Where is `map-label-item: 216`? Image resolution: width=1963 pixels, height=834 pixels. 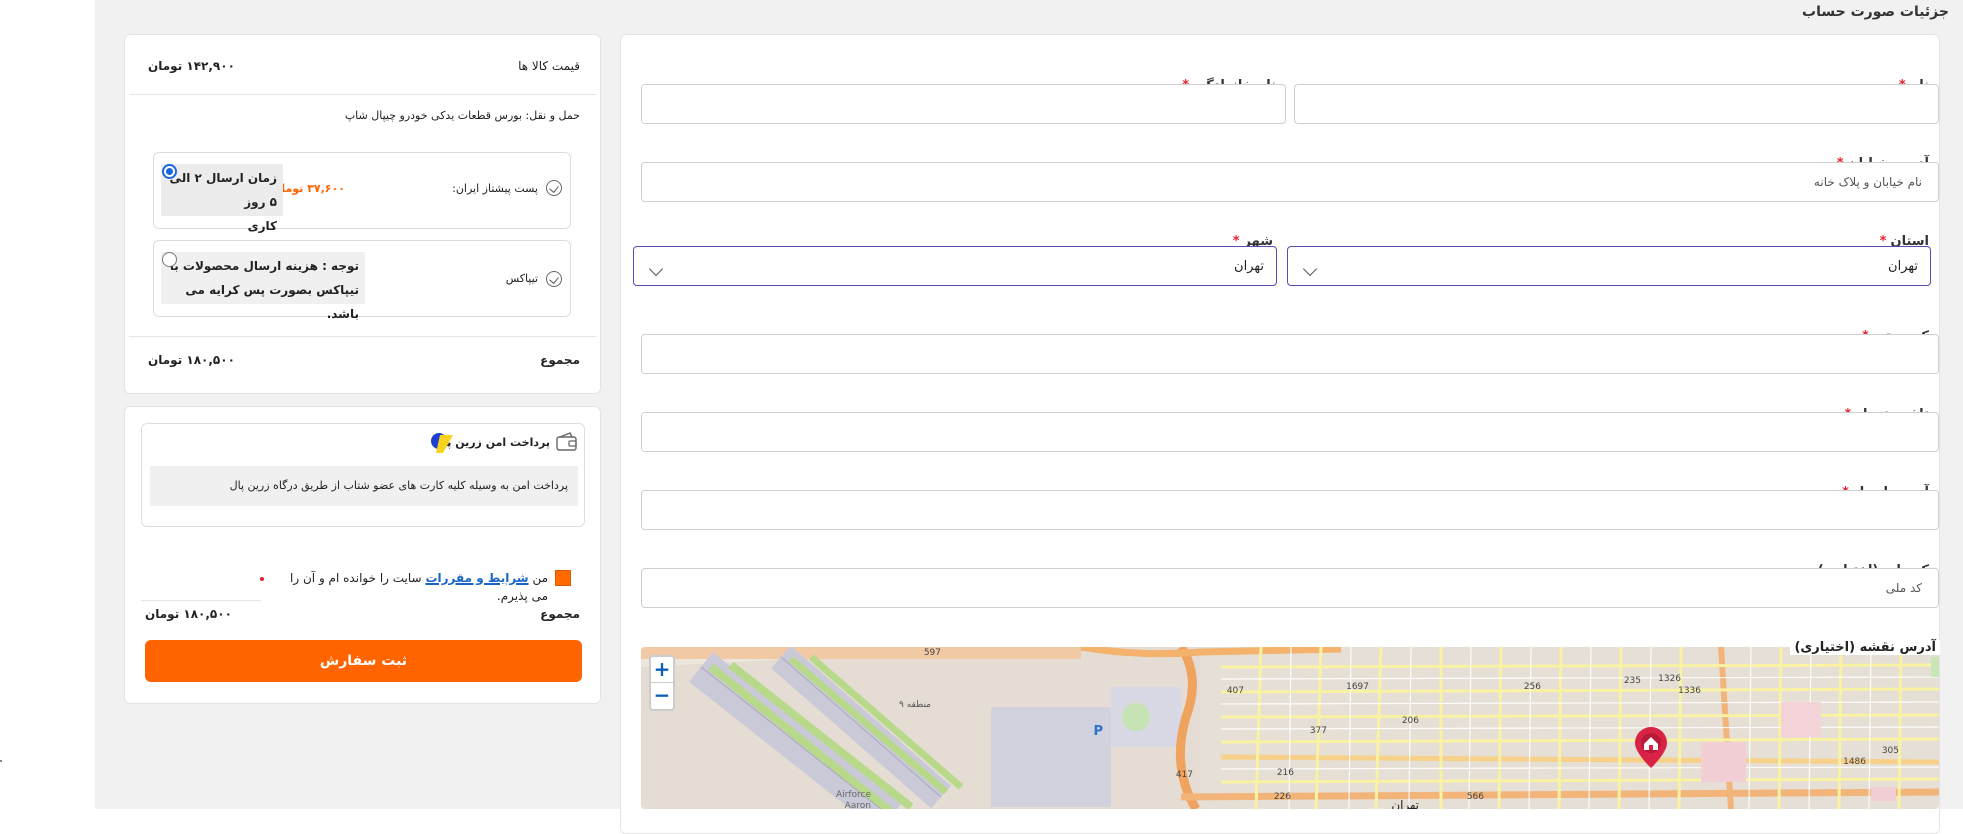
map-label-item: 216 is located at coordinates (1285, 773).